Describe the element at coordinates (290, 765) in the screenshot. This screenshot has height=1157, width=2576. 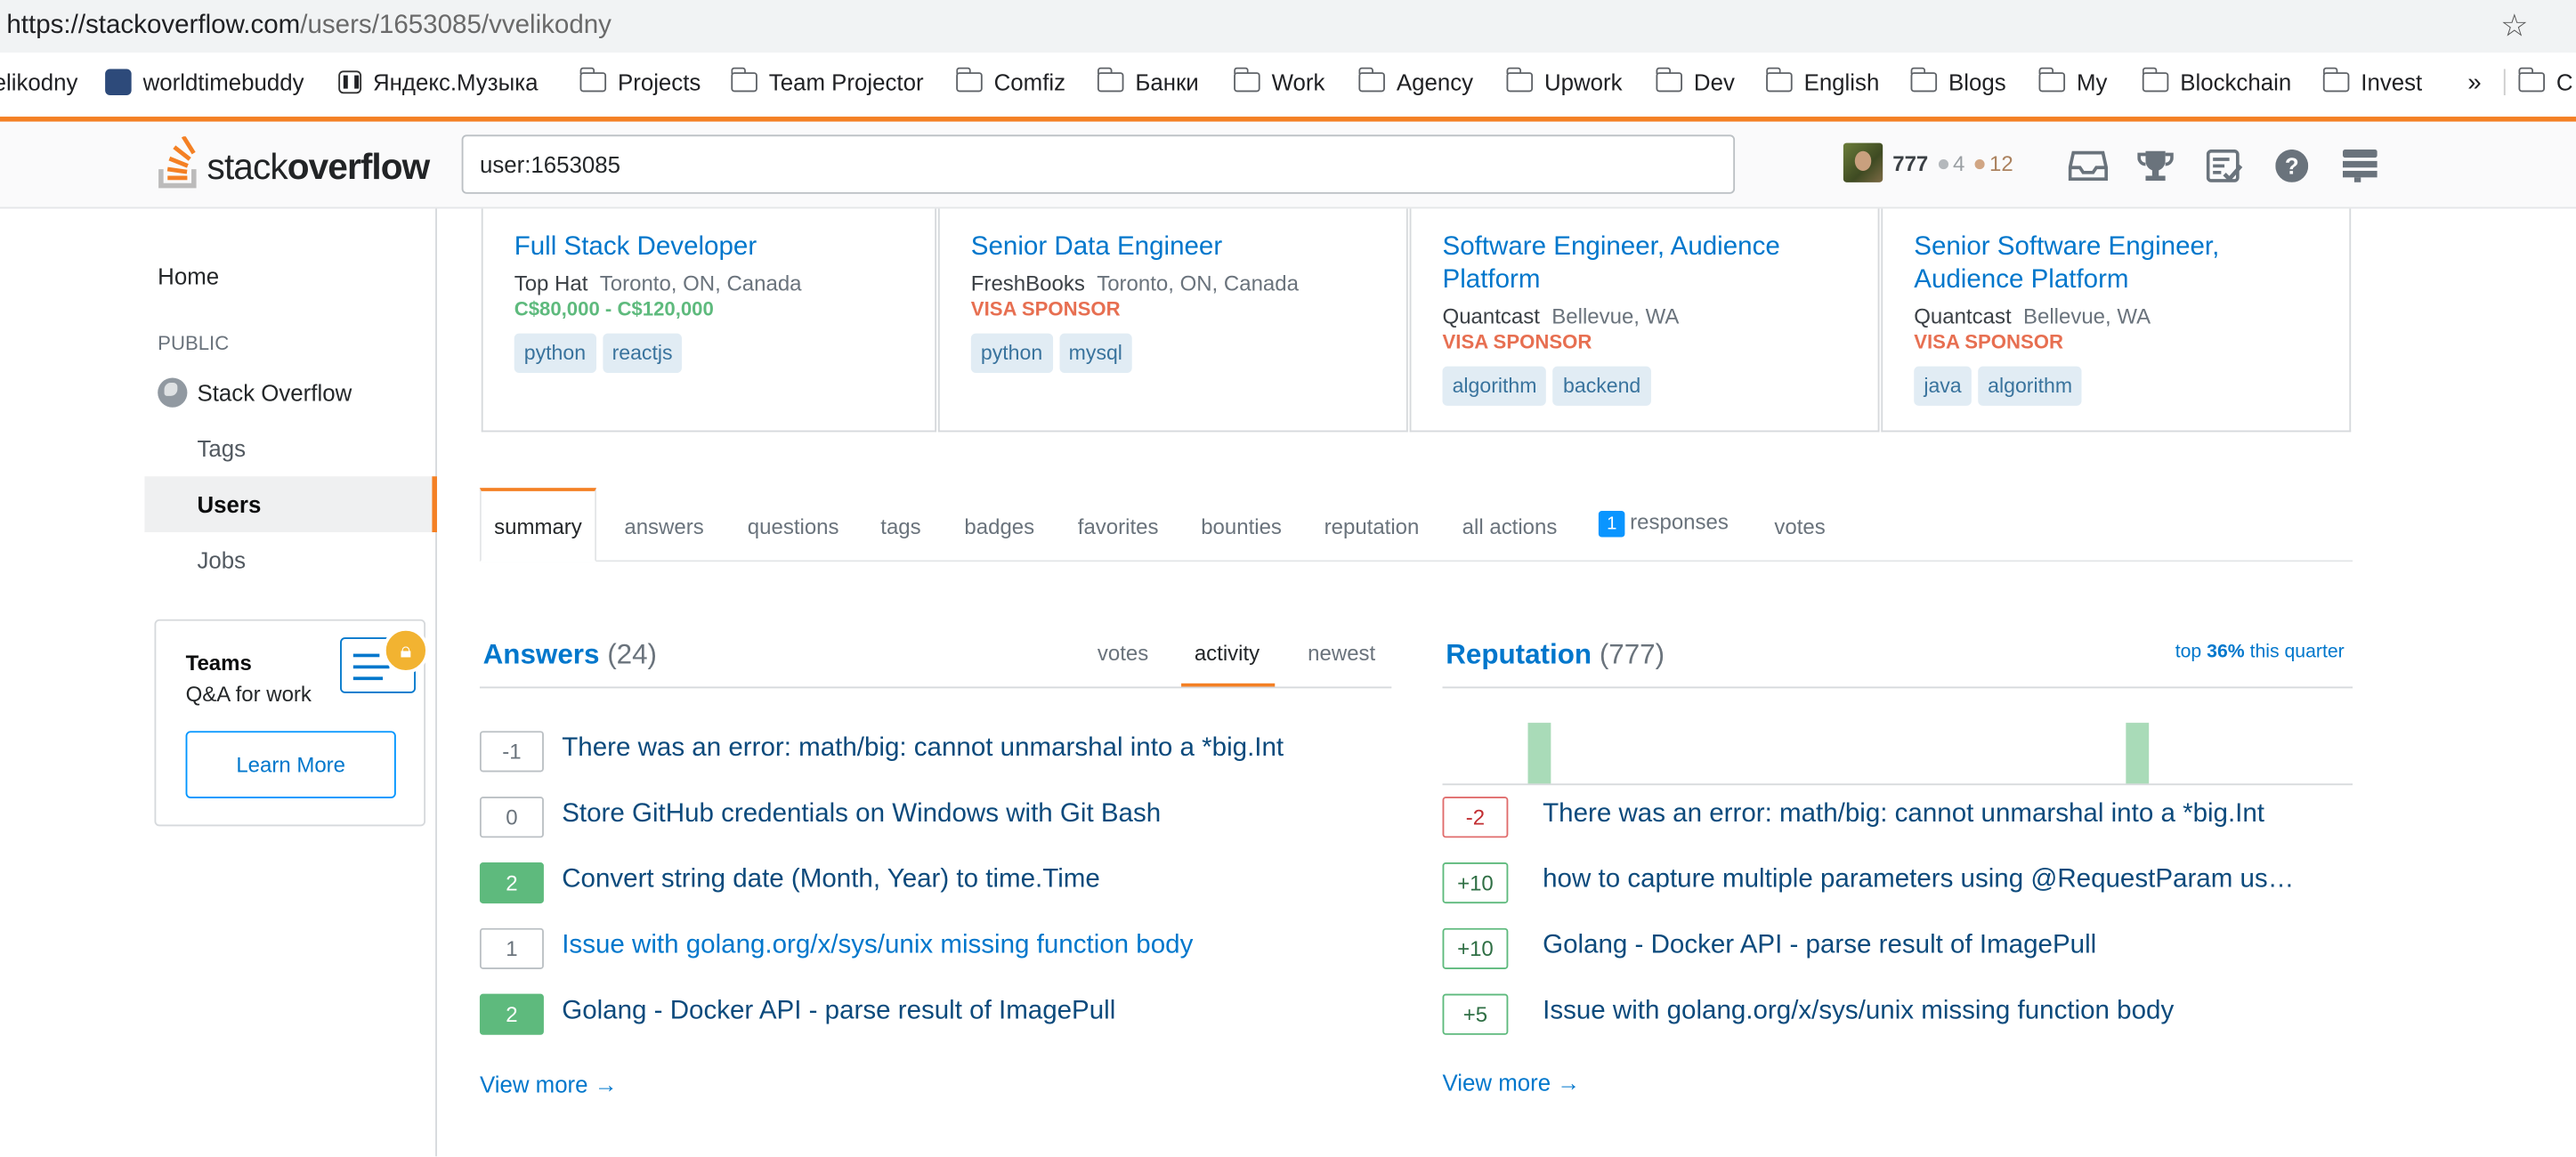
I see `learn-more-button: Learn More` at that location.